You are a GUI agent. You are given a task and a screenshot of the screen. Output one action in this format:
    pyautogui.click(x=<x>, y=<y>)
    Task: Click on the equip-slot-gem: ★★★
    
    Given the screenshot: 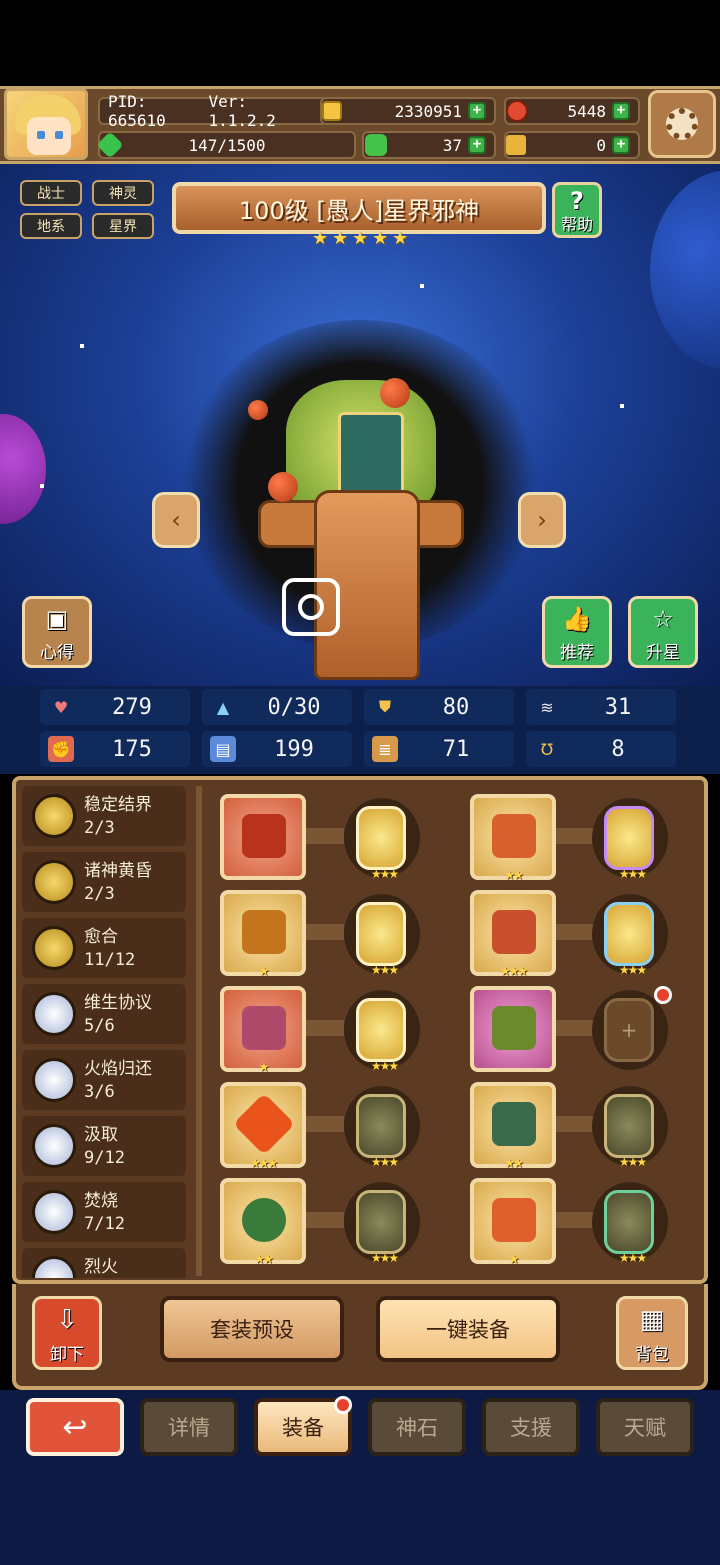 What is the action you would take?
    pyautogui.click(x=263, y=1126)
    